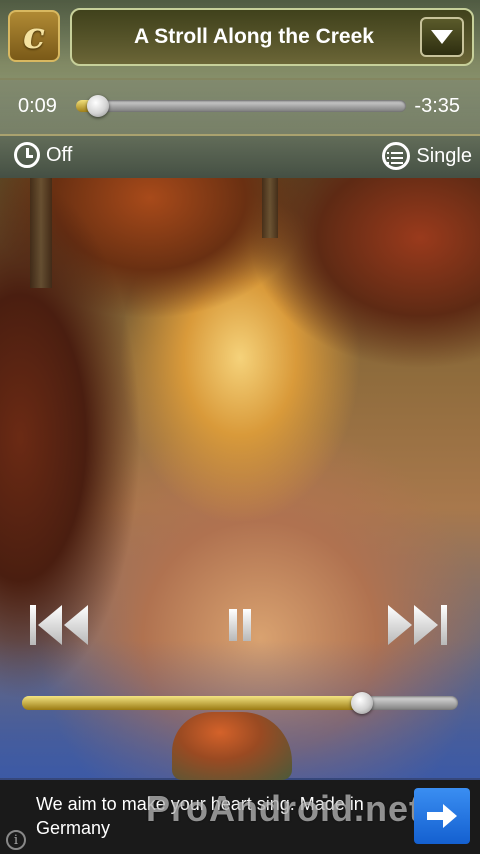  I want to click on options-row: Off Single, so click(240, 157).